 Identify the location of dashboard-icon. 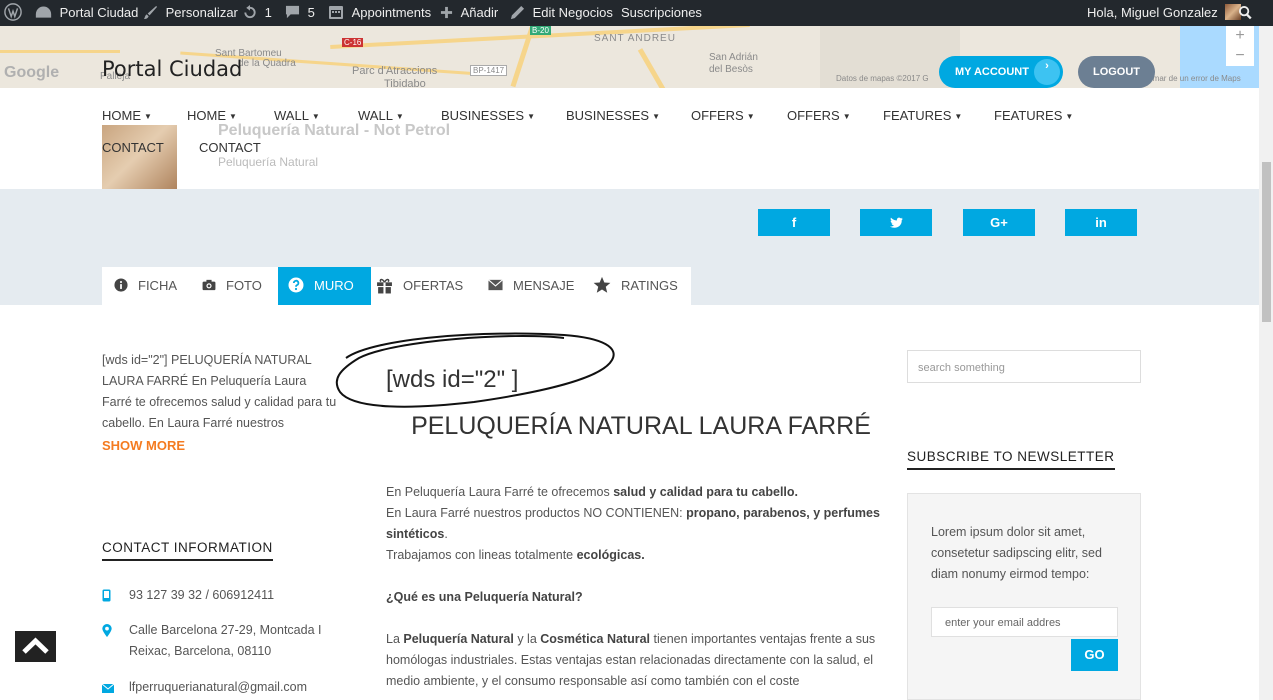
(43, 12).